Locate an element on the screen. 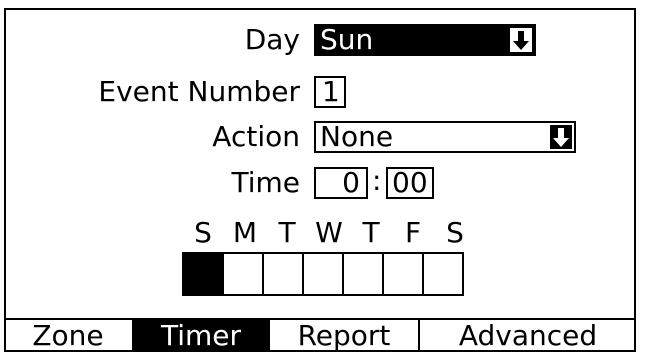 The image size is (646, 362). day-value: Sun is located at coordinates (347, 39).